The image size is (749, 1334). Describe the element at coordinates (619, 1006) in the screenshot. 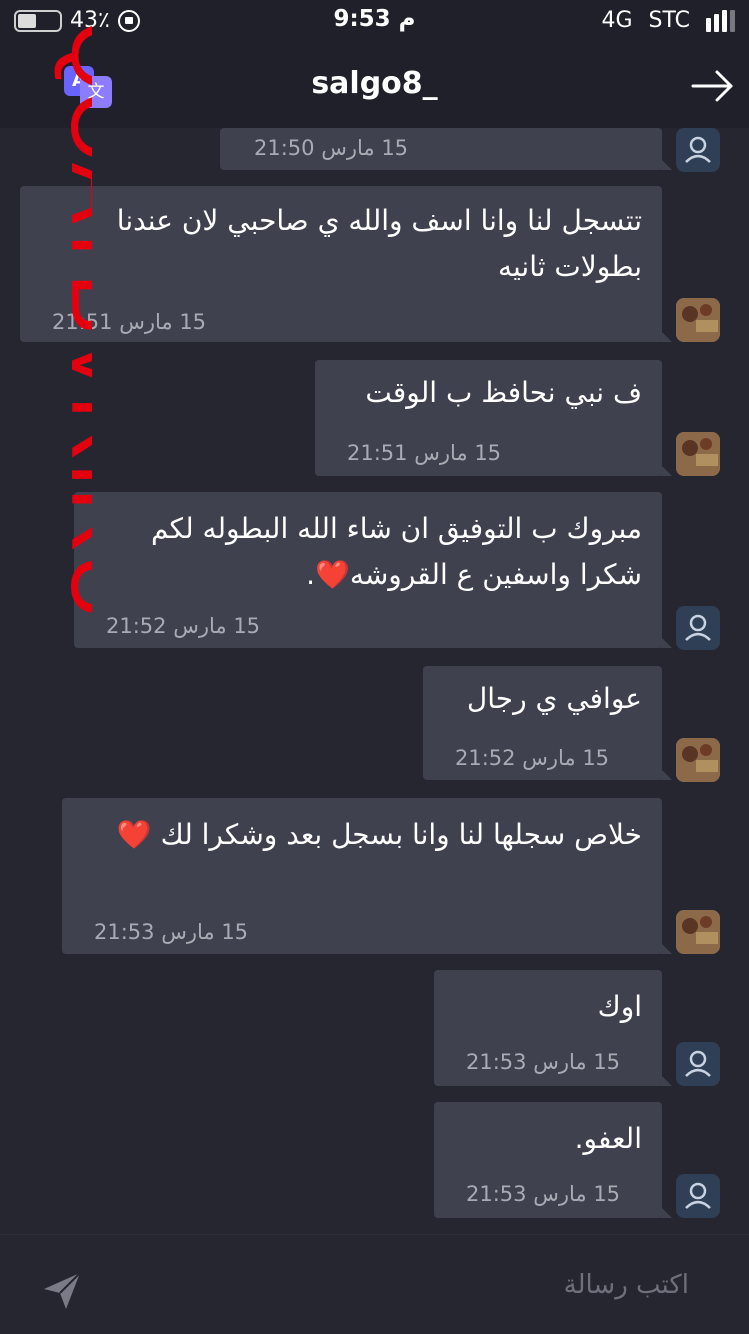

I see `message-text: اوك` at that location.